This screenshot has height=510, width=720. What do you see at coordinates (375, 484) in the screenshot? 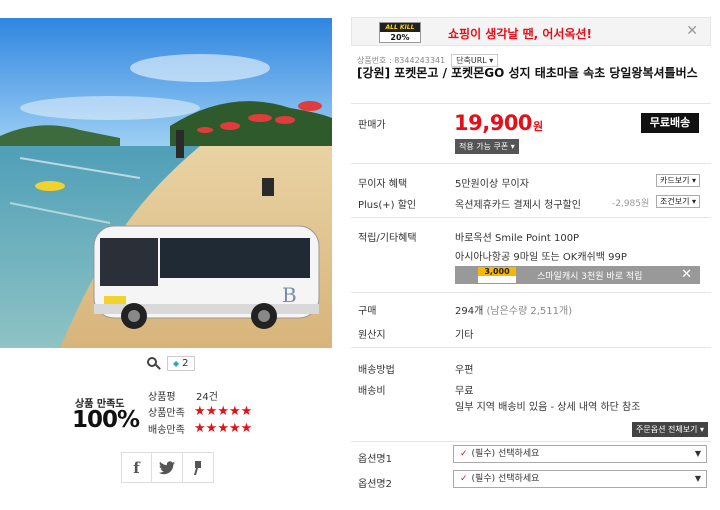
I see `option-2-label: 옵션명2` at bounding box center [375, 484].